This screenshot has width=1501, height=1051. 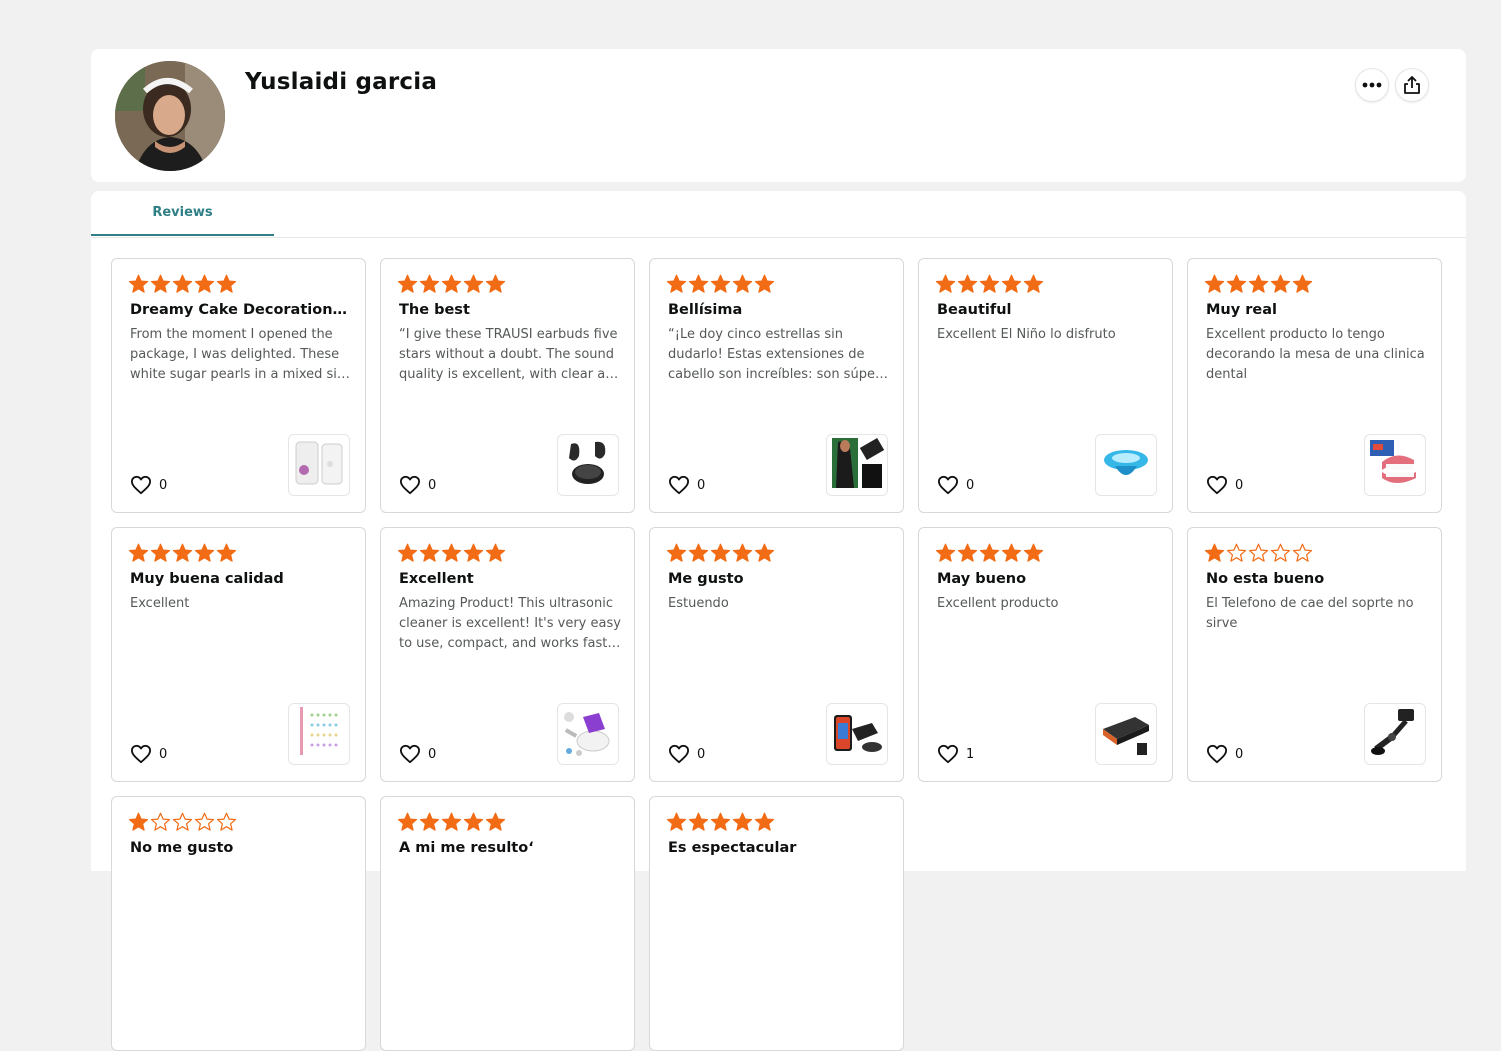 What do you see at coordinates (182, 213) in the screenshot?
I see `tab-reviews: Reviews` at bounding box center [182, 213].